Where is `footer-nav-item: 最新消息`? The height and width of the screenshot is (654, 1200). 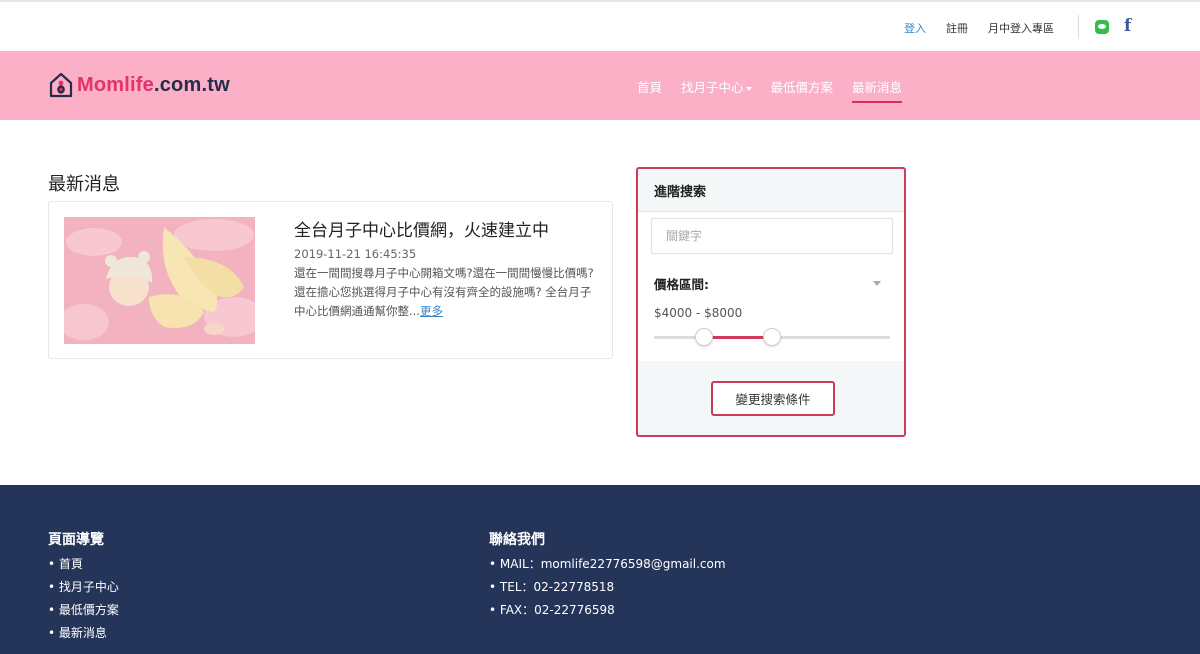
footer-nav-item: 最新消息 is located at coordinates (83, 633).